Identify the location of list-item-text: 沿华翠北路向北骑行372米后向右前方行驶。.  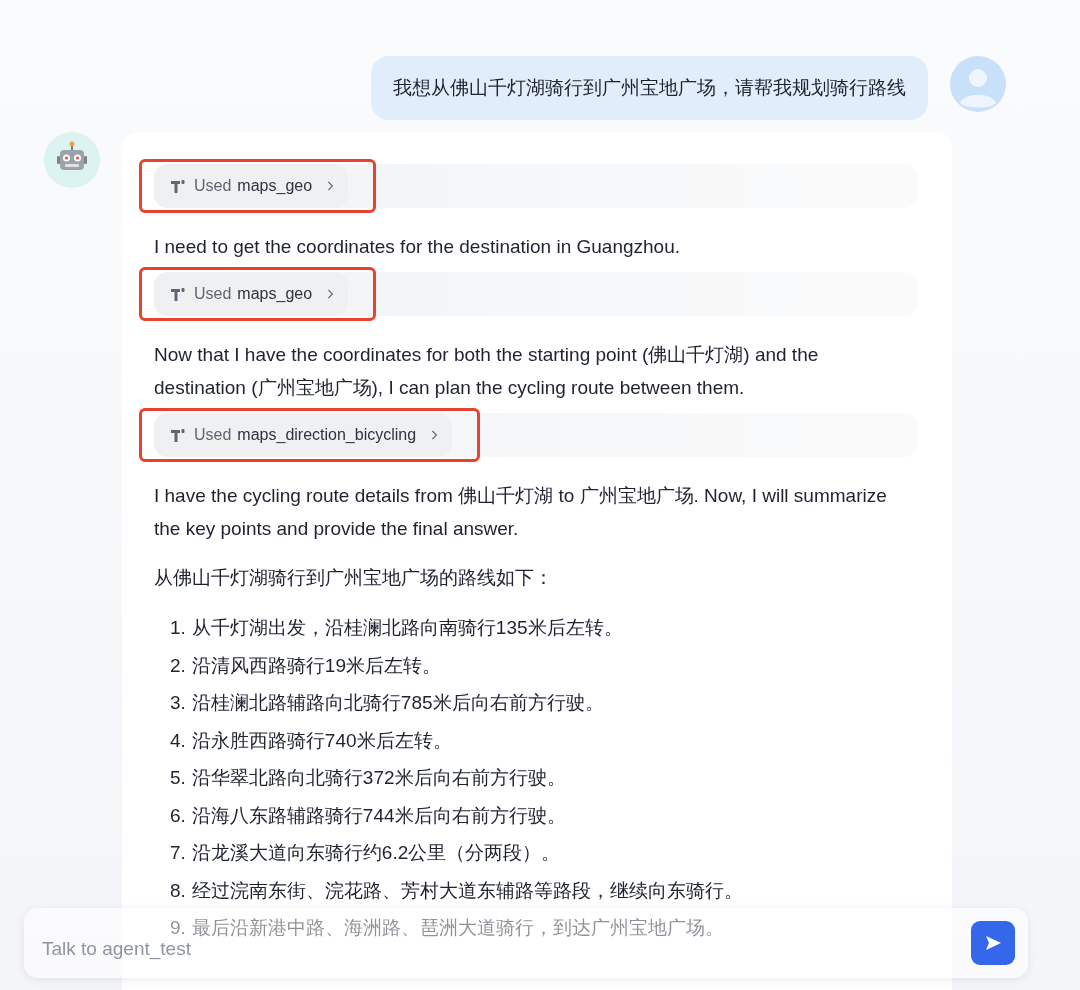
(378, 778).